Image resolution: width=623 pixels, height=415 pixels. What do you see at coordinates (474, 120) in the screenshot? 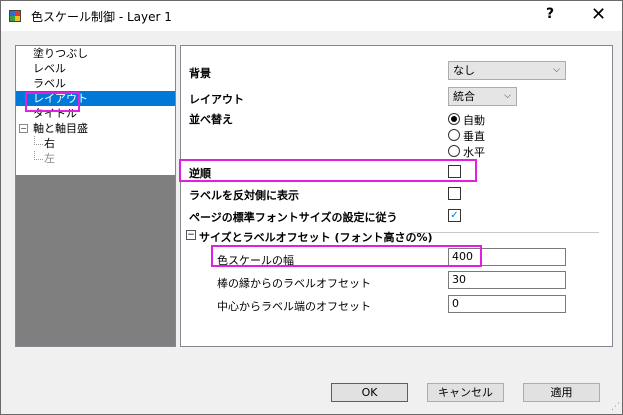
I see `radio-auto-label: 自動` at bounding box center [474, 120].